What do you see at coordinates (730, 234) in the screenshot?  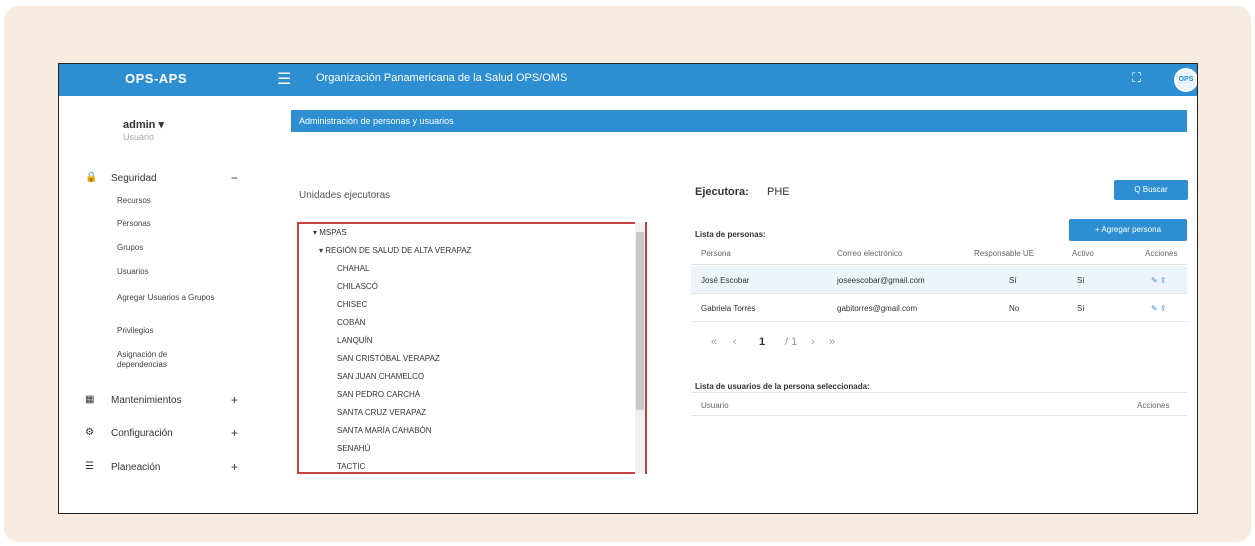 I see `personas-list-label: Lista de personas:` at bounding box center [730, 234].